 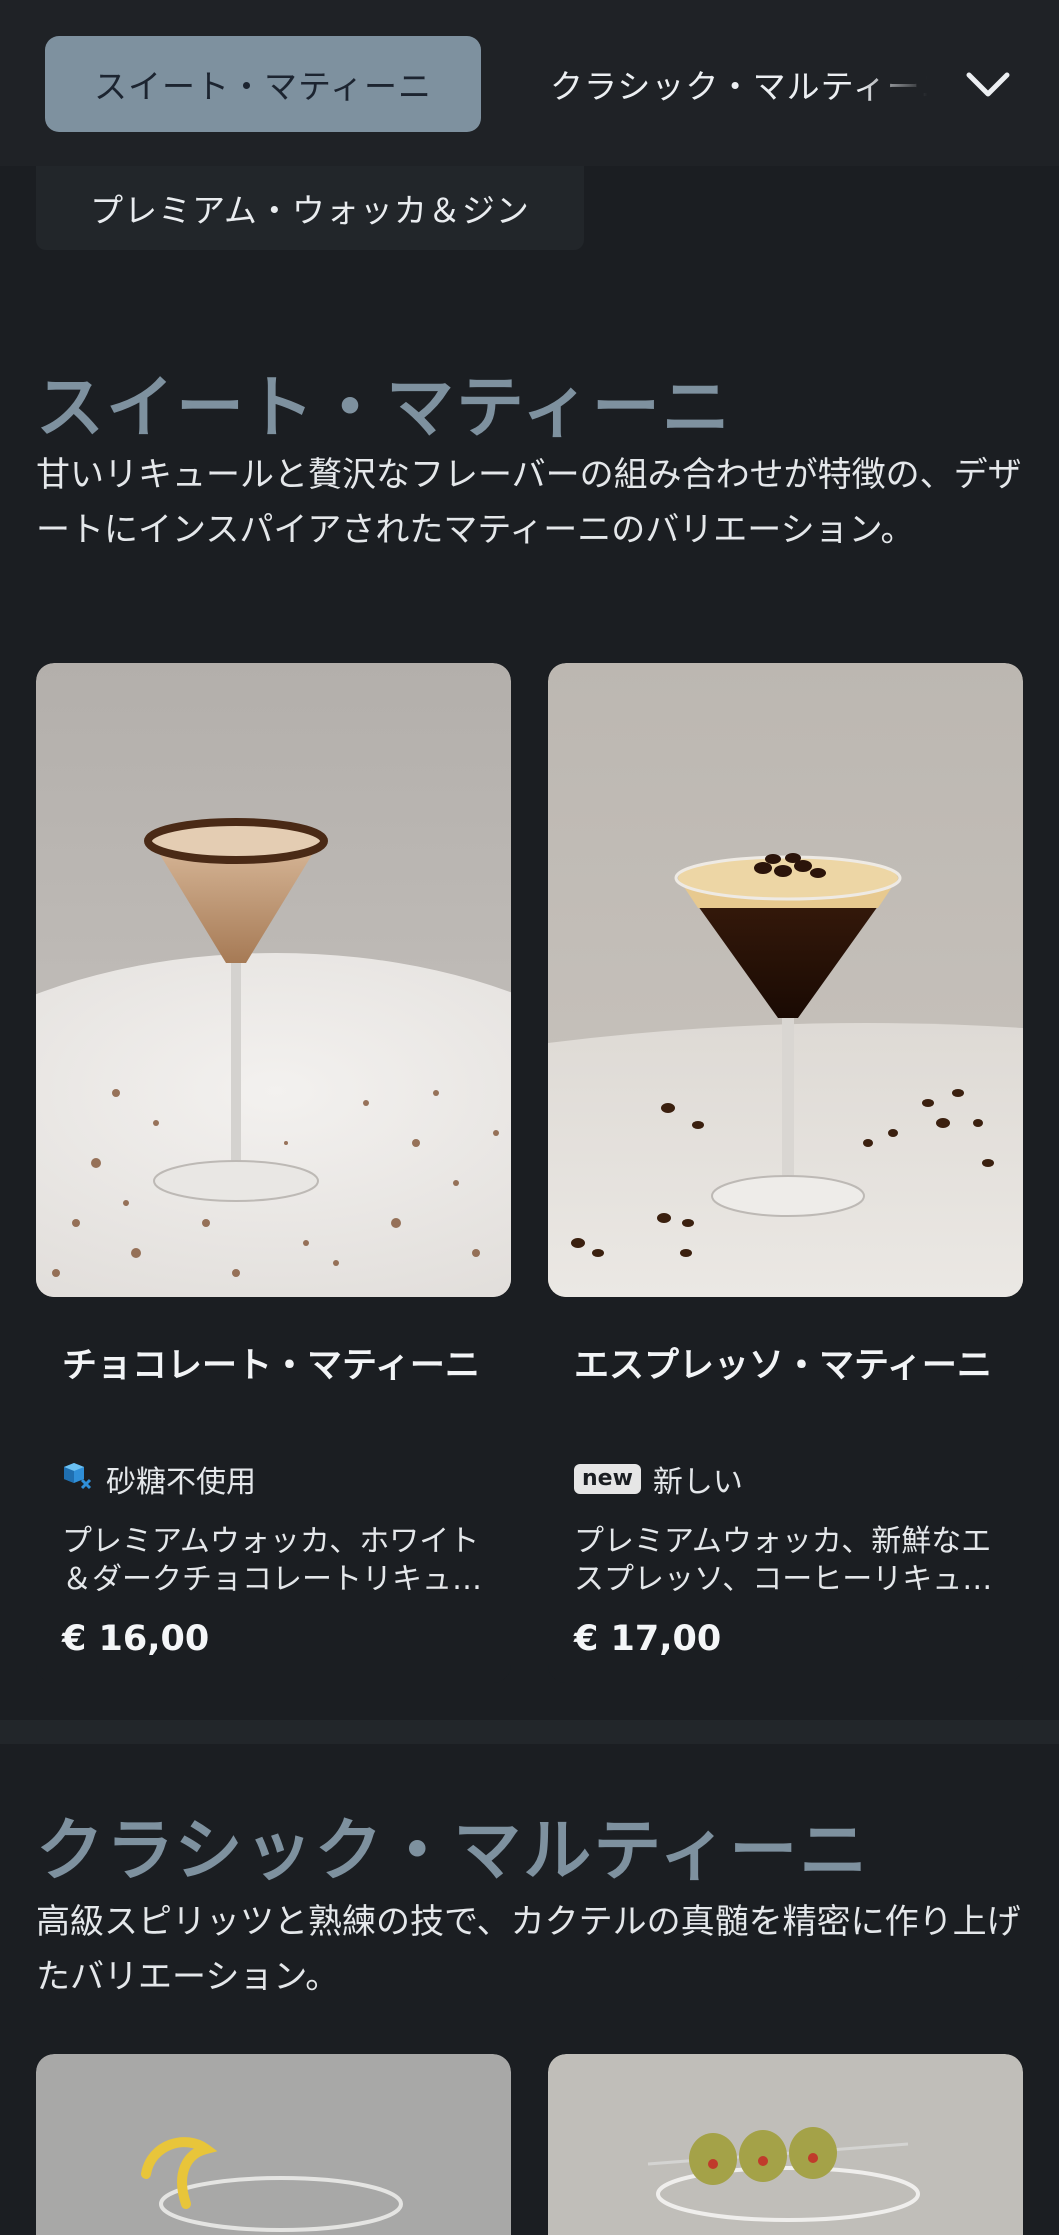 What do you see at coordinates (783, 1560) in the screenshot?
I see `item-description: プレミアムウォッカ、新鮮なエスプレッソ、コーヒーリキュール` at bounding box center [783, 1560].